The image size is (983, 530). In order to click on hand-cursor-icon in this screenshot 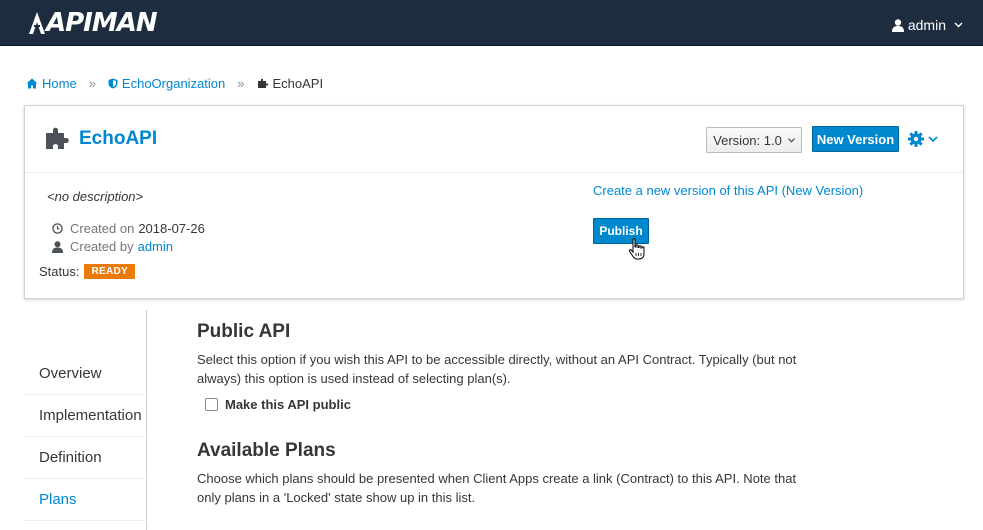, I will do `click(636, 249)`.